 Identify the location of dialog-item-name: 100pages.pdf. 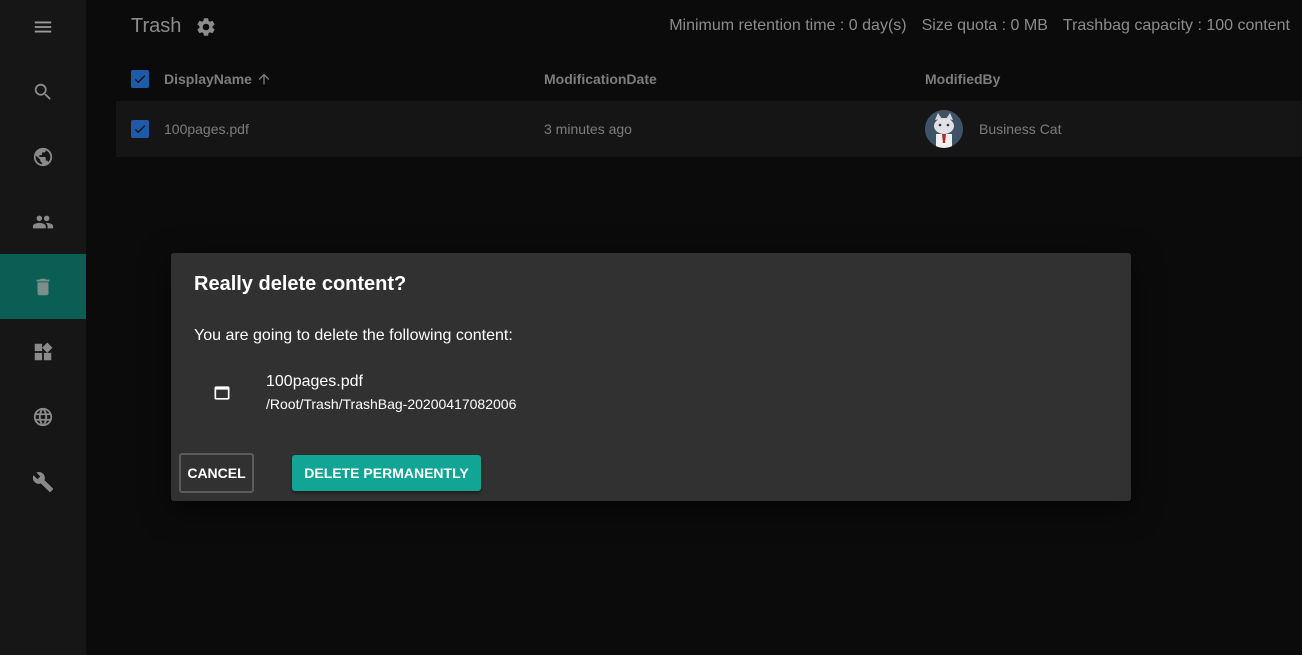
(314, 381).